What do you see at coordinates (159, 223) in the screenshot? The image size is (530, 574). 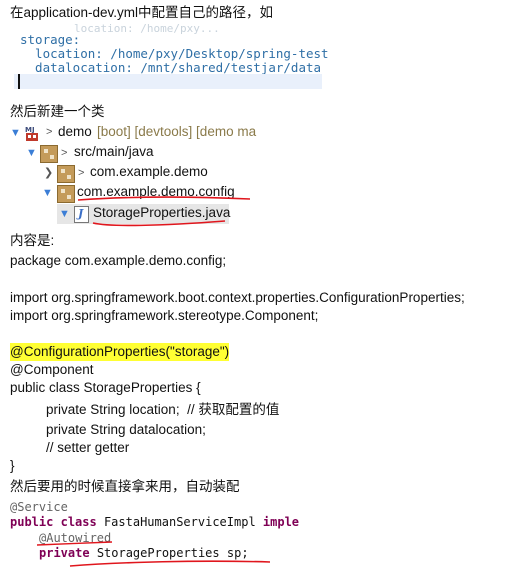 I see `underline-java-file` at bounding box center [159, 223].